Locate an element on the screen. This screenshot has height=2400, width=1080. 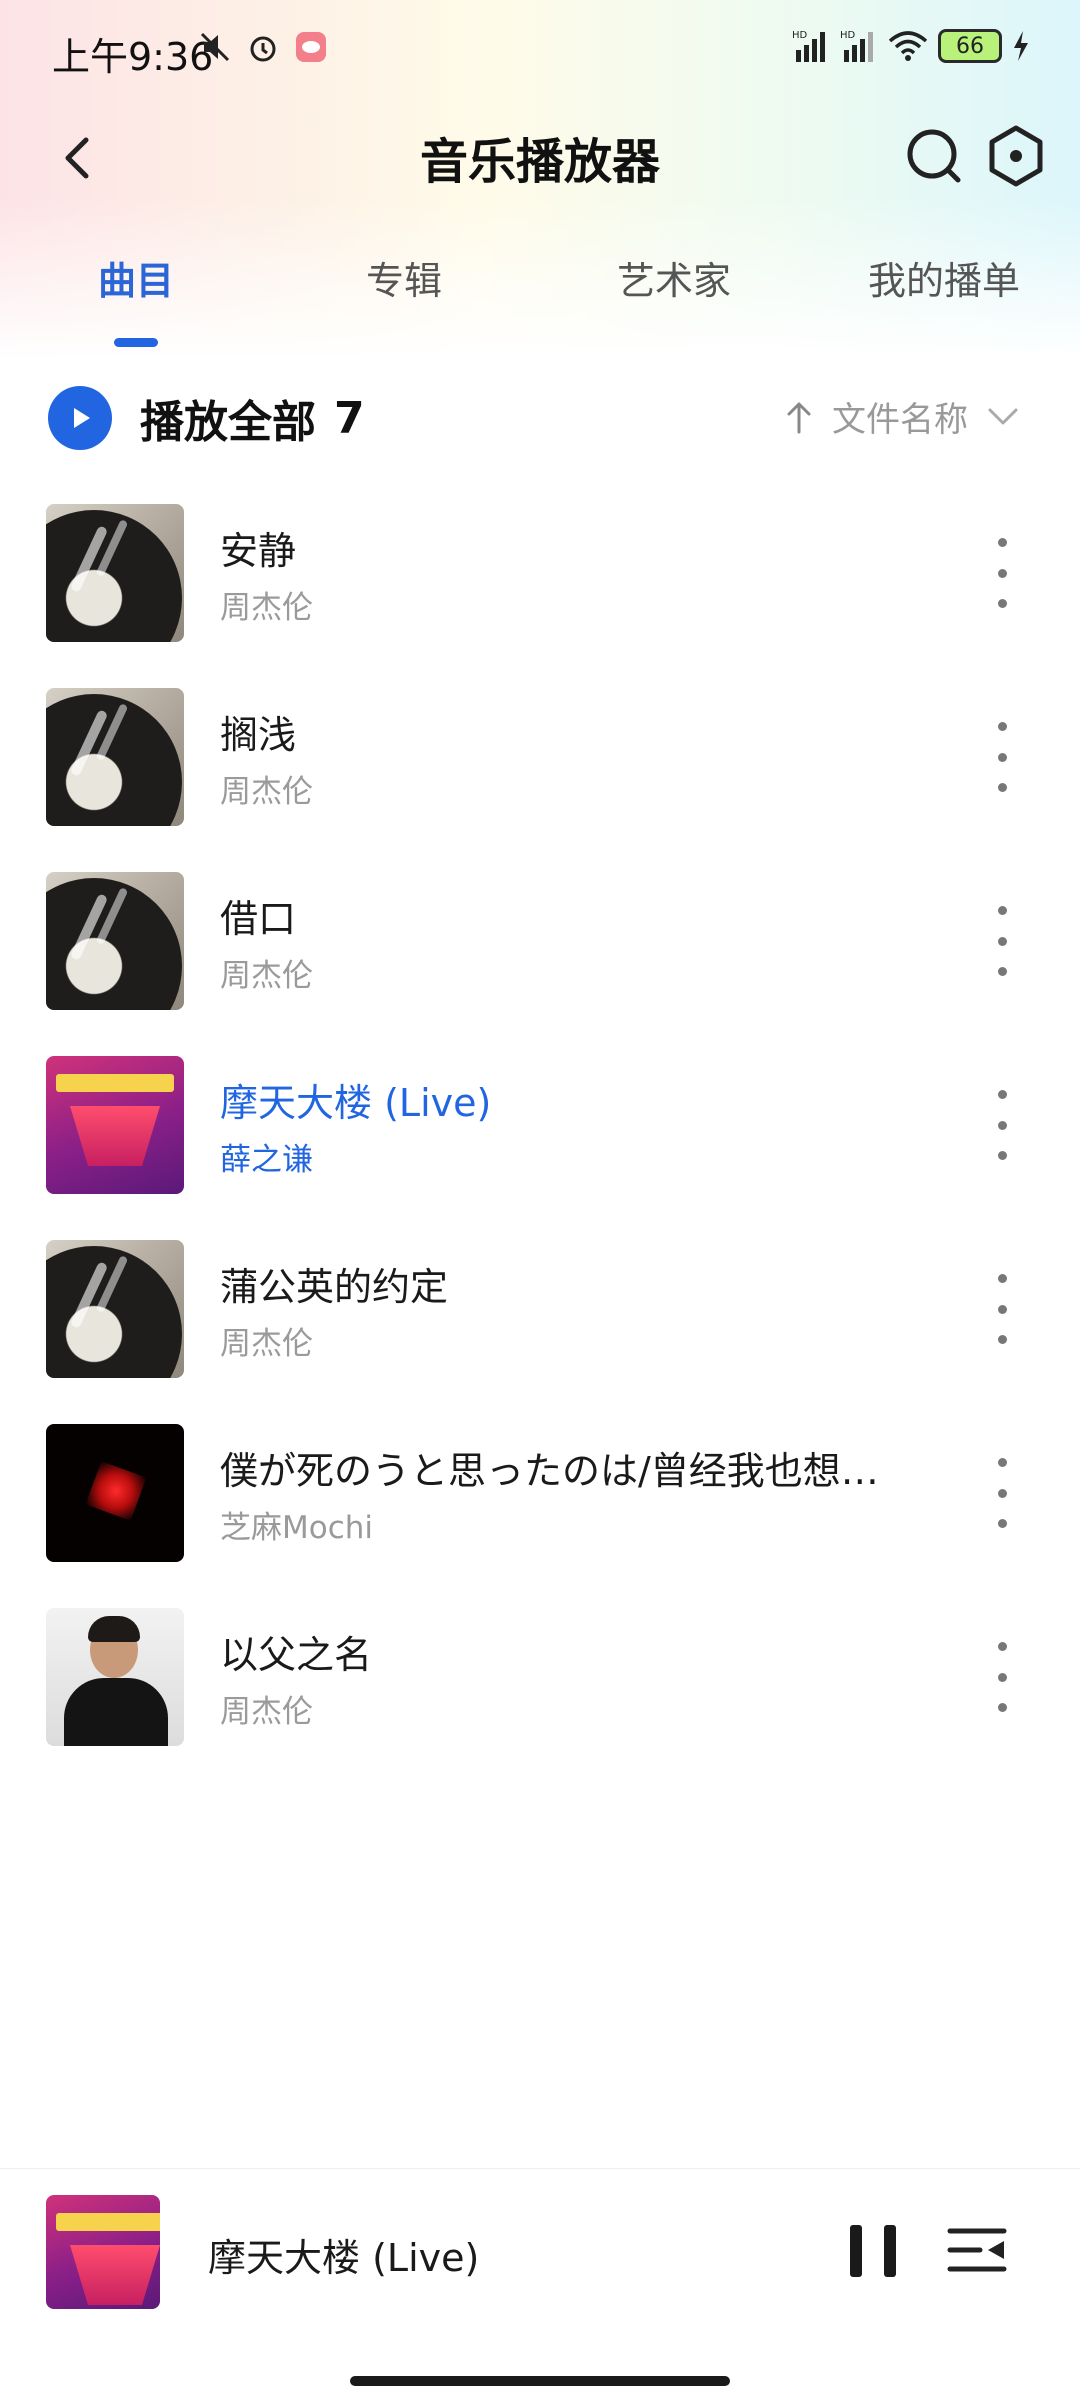
song-artist: 薛之谦 is located at coordinates (266, 1160).